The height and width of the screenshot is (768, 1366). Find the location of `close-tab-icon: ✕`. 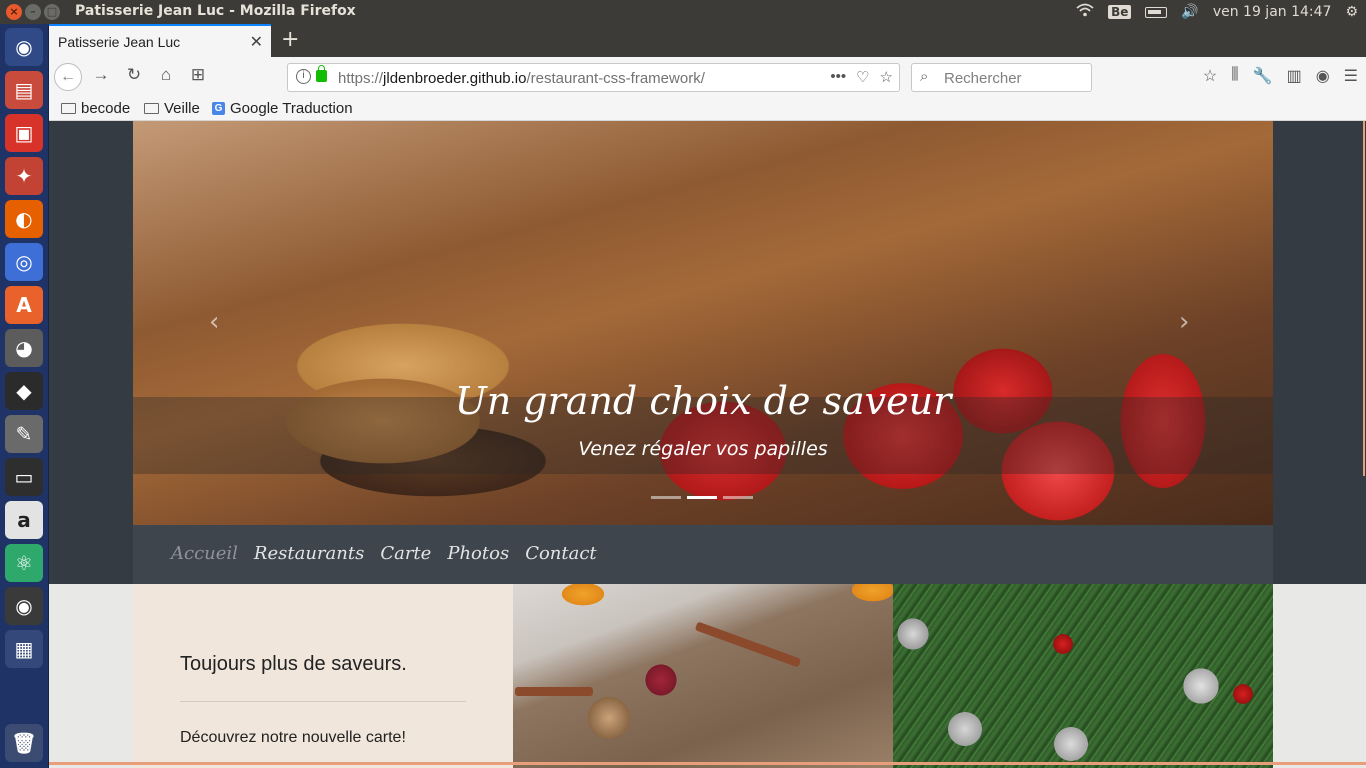

close-tab-icon: ✕ is located at coordinates (256, 42).